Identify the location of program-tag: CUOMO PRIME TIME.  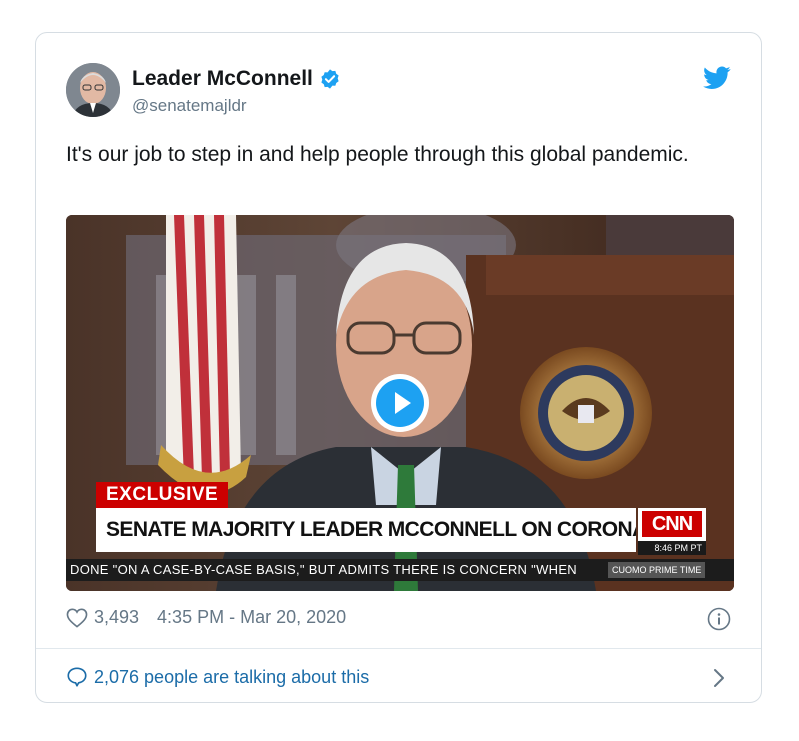
(657, 570).